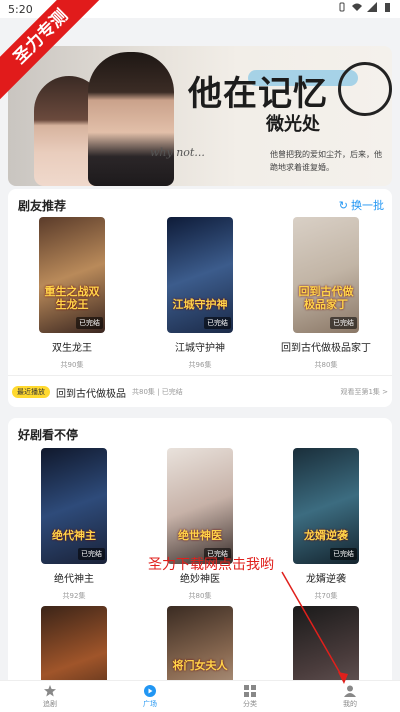 The height and width of the screenshot is (712, 400). Describe the element at coordinates (74, 596) in the screenshot. I see `episode-count: 共92集` at that location.